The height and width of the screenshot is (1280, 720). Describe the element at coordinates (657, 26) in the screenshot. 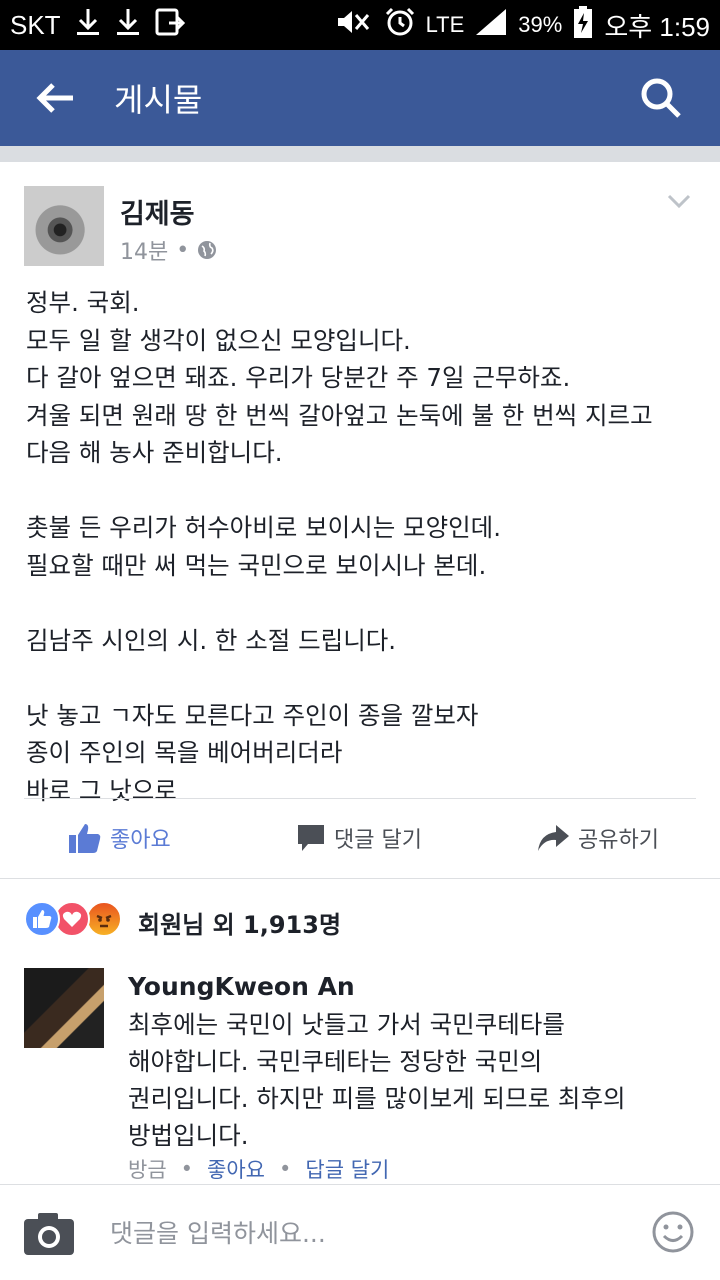

I see `clock: 오후 1:59` at that location.